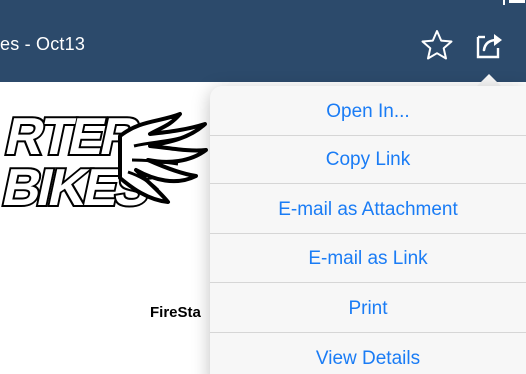 Image resolution: width=526 pixels, height=374 pixels. Describe the element at coordinates (489, 45) in the screenshot. I see `share-icon` at that location.